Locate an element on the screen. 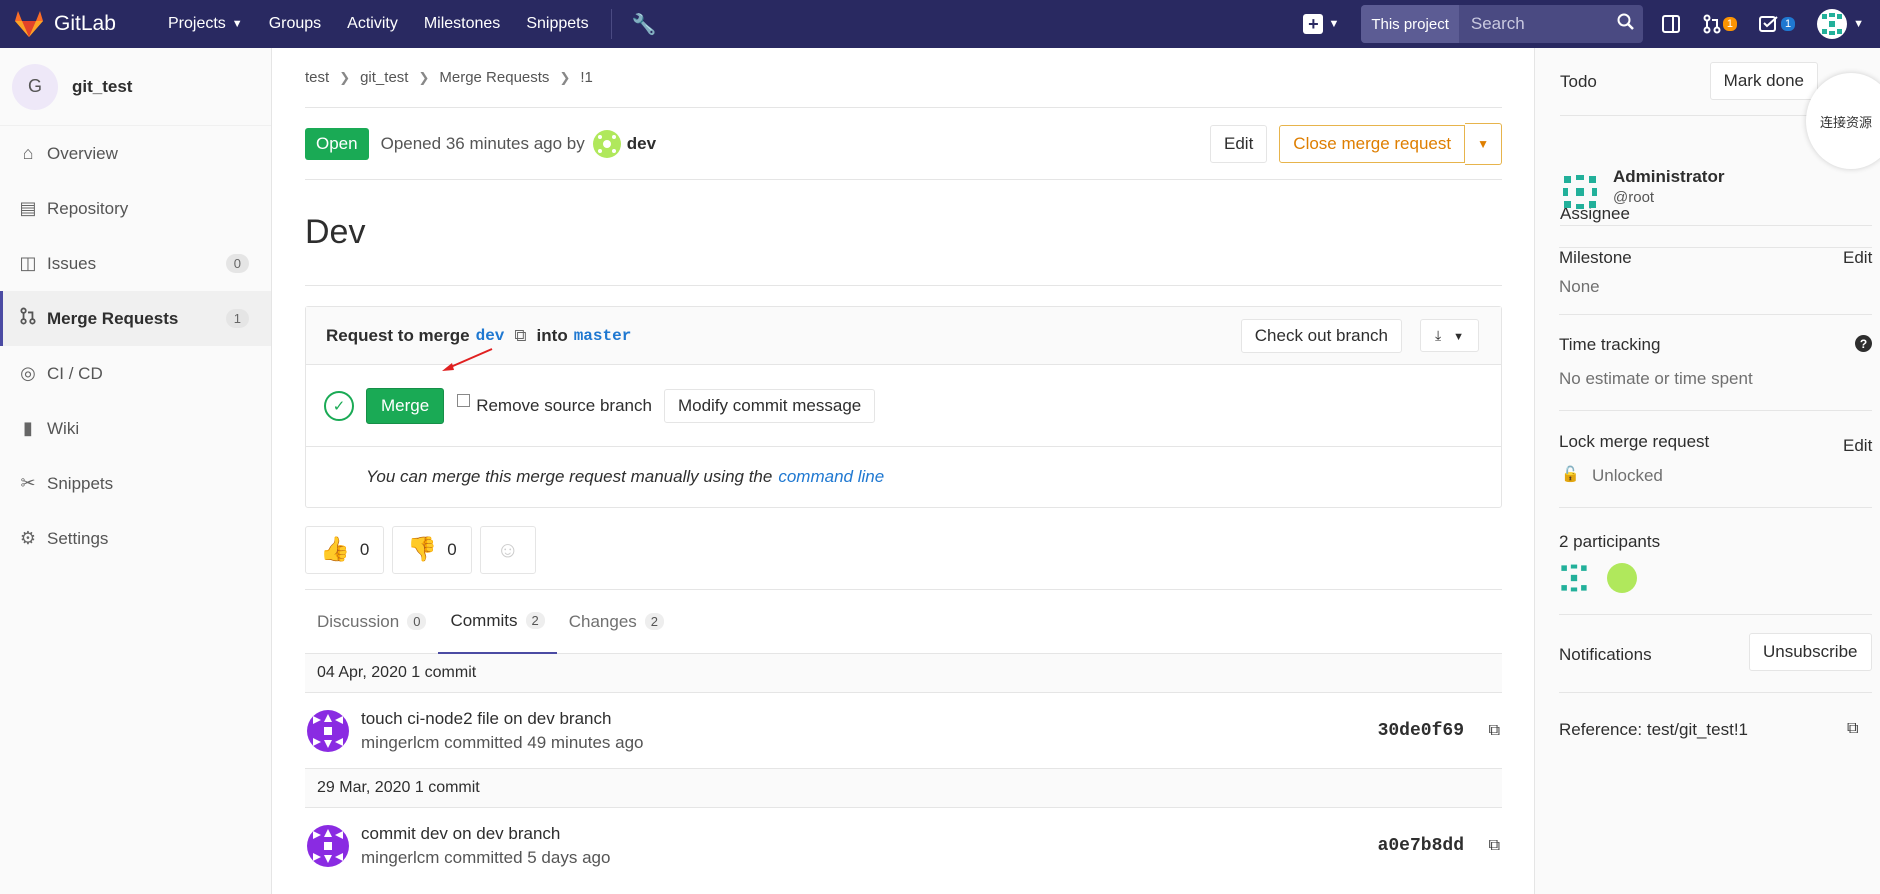 The image size is (1880, 894). nav-divider is located at coordinates (611, 24).